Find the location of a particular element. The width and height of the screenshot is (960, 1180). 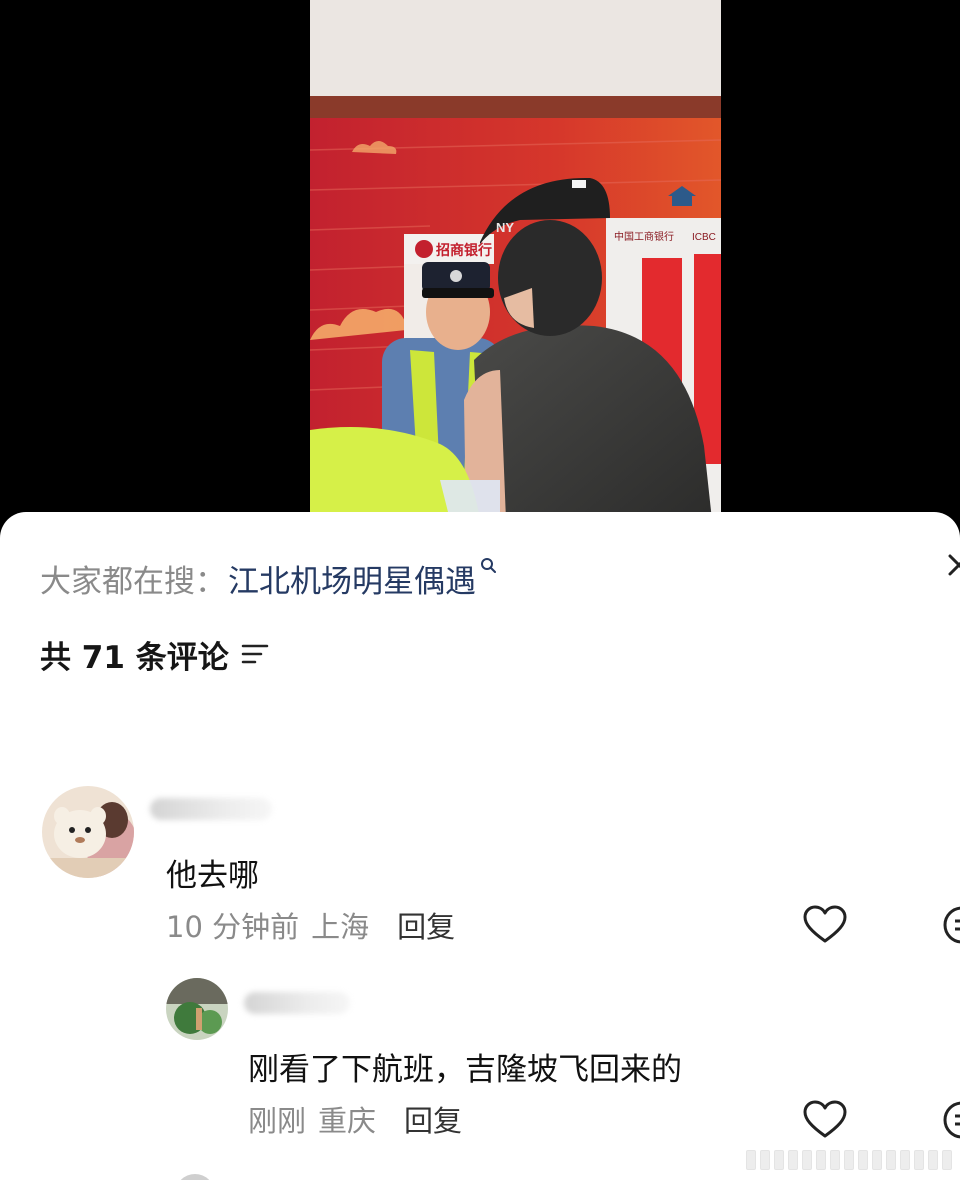

search-icon is located at coordinates (488, 568).